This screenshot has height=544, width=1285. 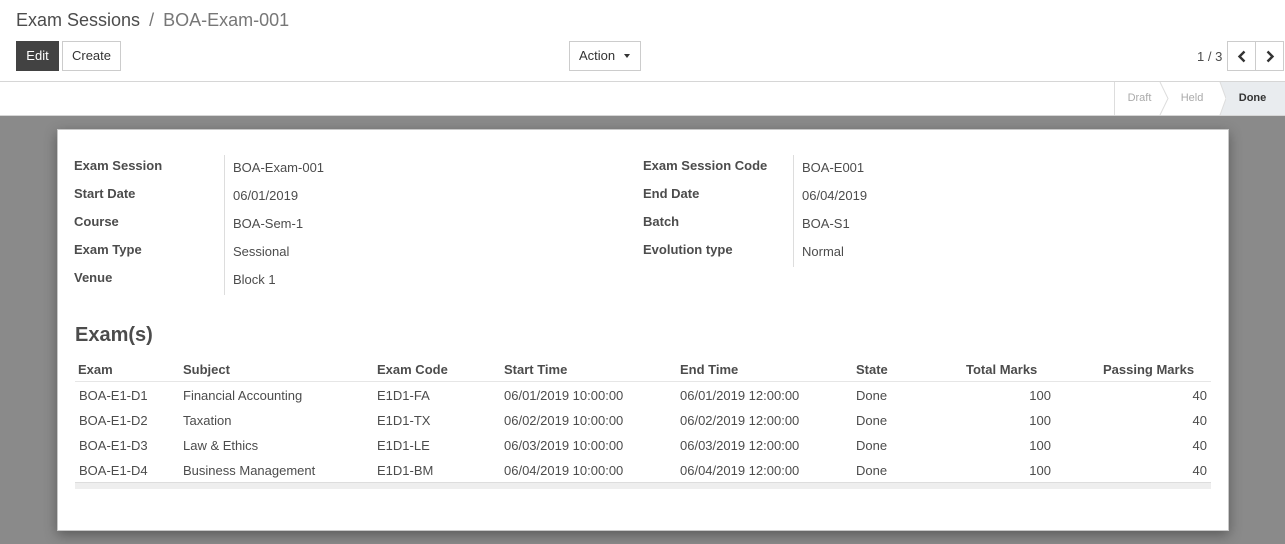 I want to click on exam-session-label: Exam Session, so click(x=118, y=165).